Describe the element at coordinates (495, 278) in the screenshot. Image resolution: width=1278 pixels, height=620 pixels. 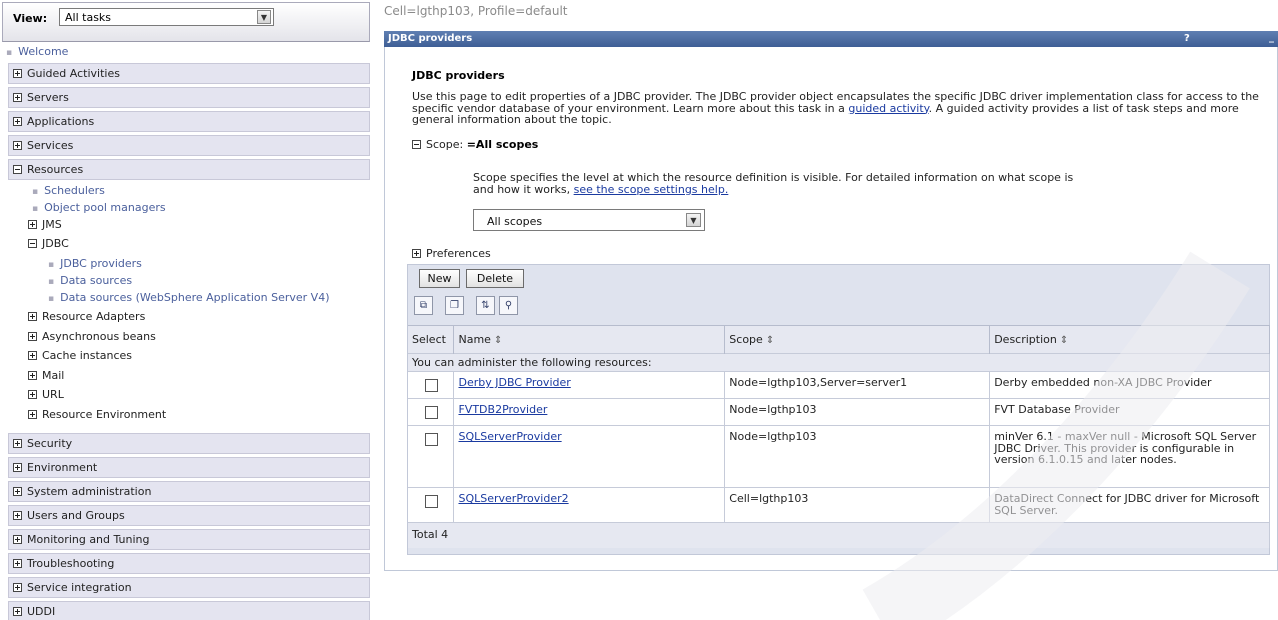
I see `delete-button: Delete` at that location.